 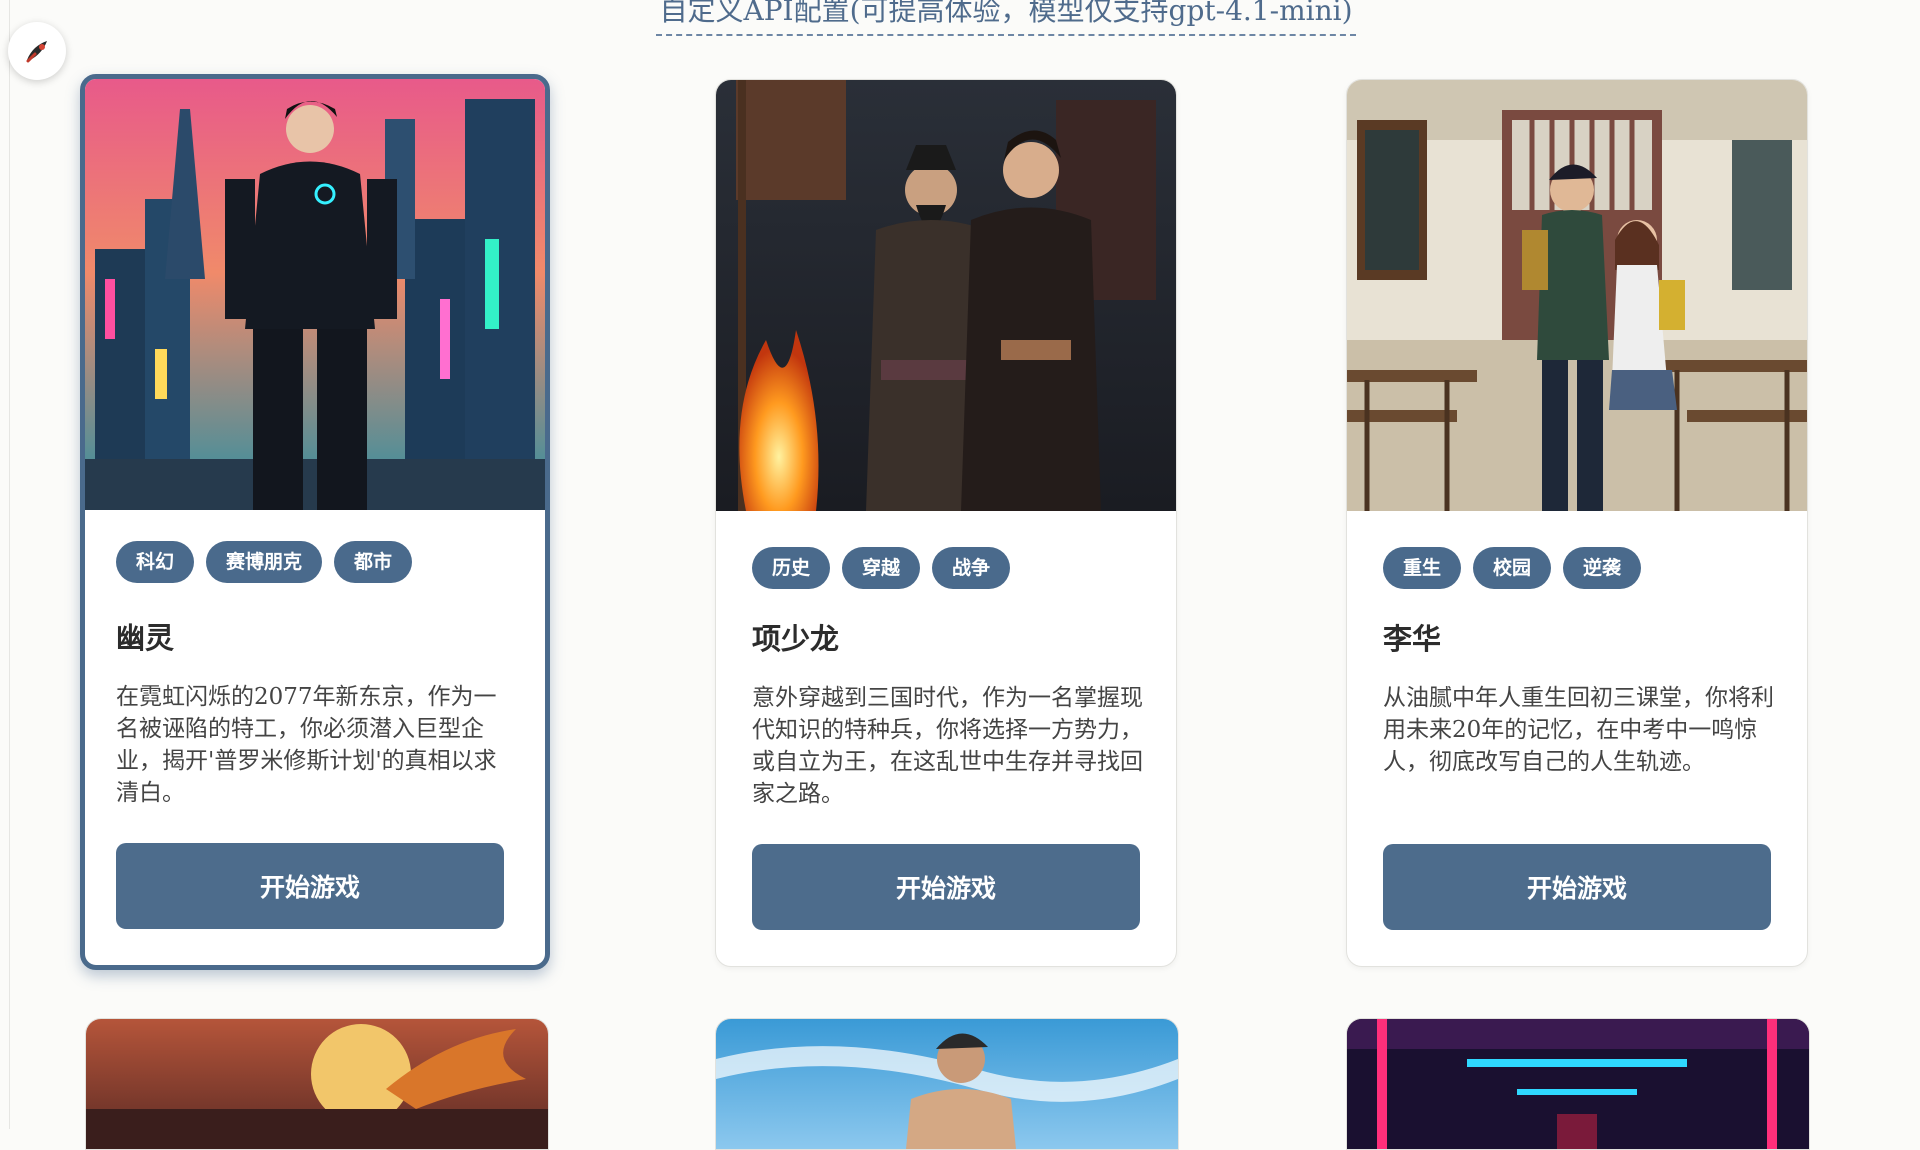 I want to click on tag: 逆袭, so click(x=1602, y=568).